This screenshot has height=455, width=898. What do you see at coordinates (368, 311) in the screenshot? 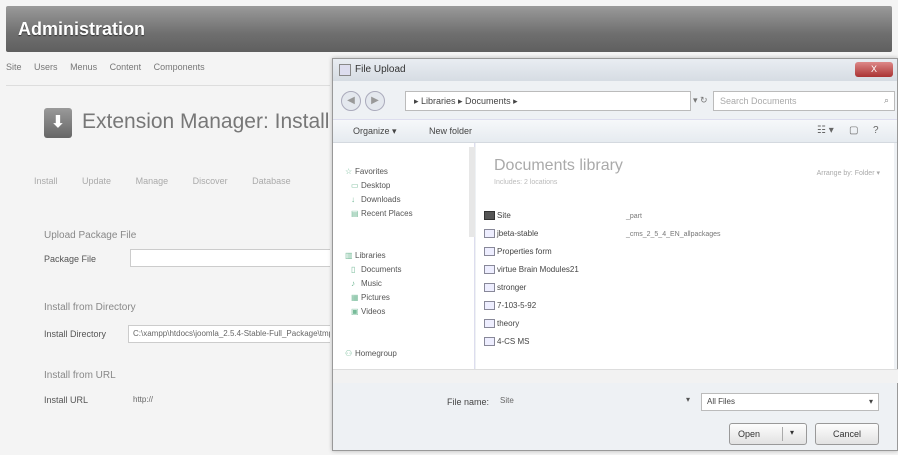
I see `nav-videos: ▣ Videos` at bounding box center [368, 311].